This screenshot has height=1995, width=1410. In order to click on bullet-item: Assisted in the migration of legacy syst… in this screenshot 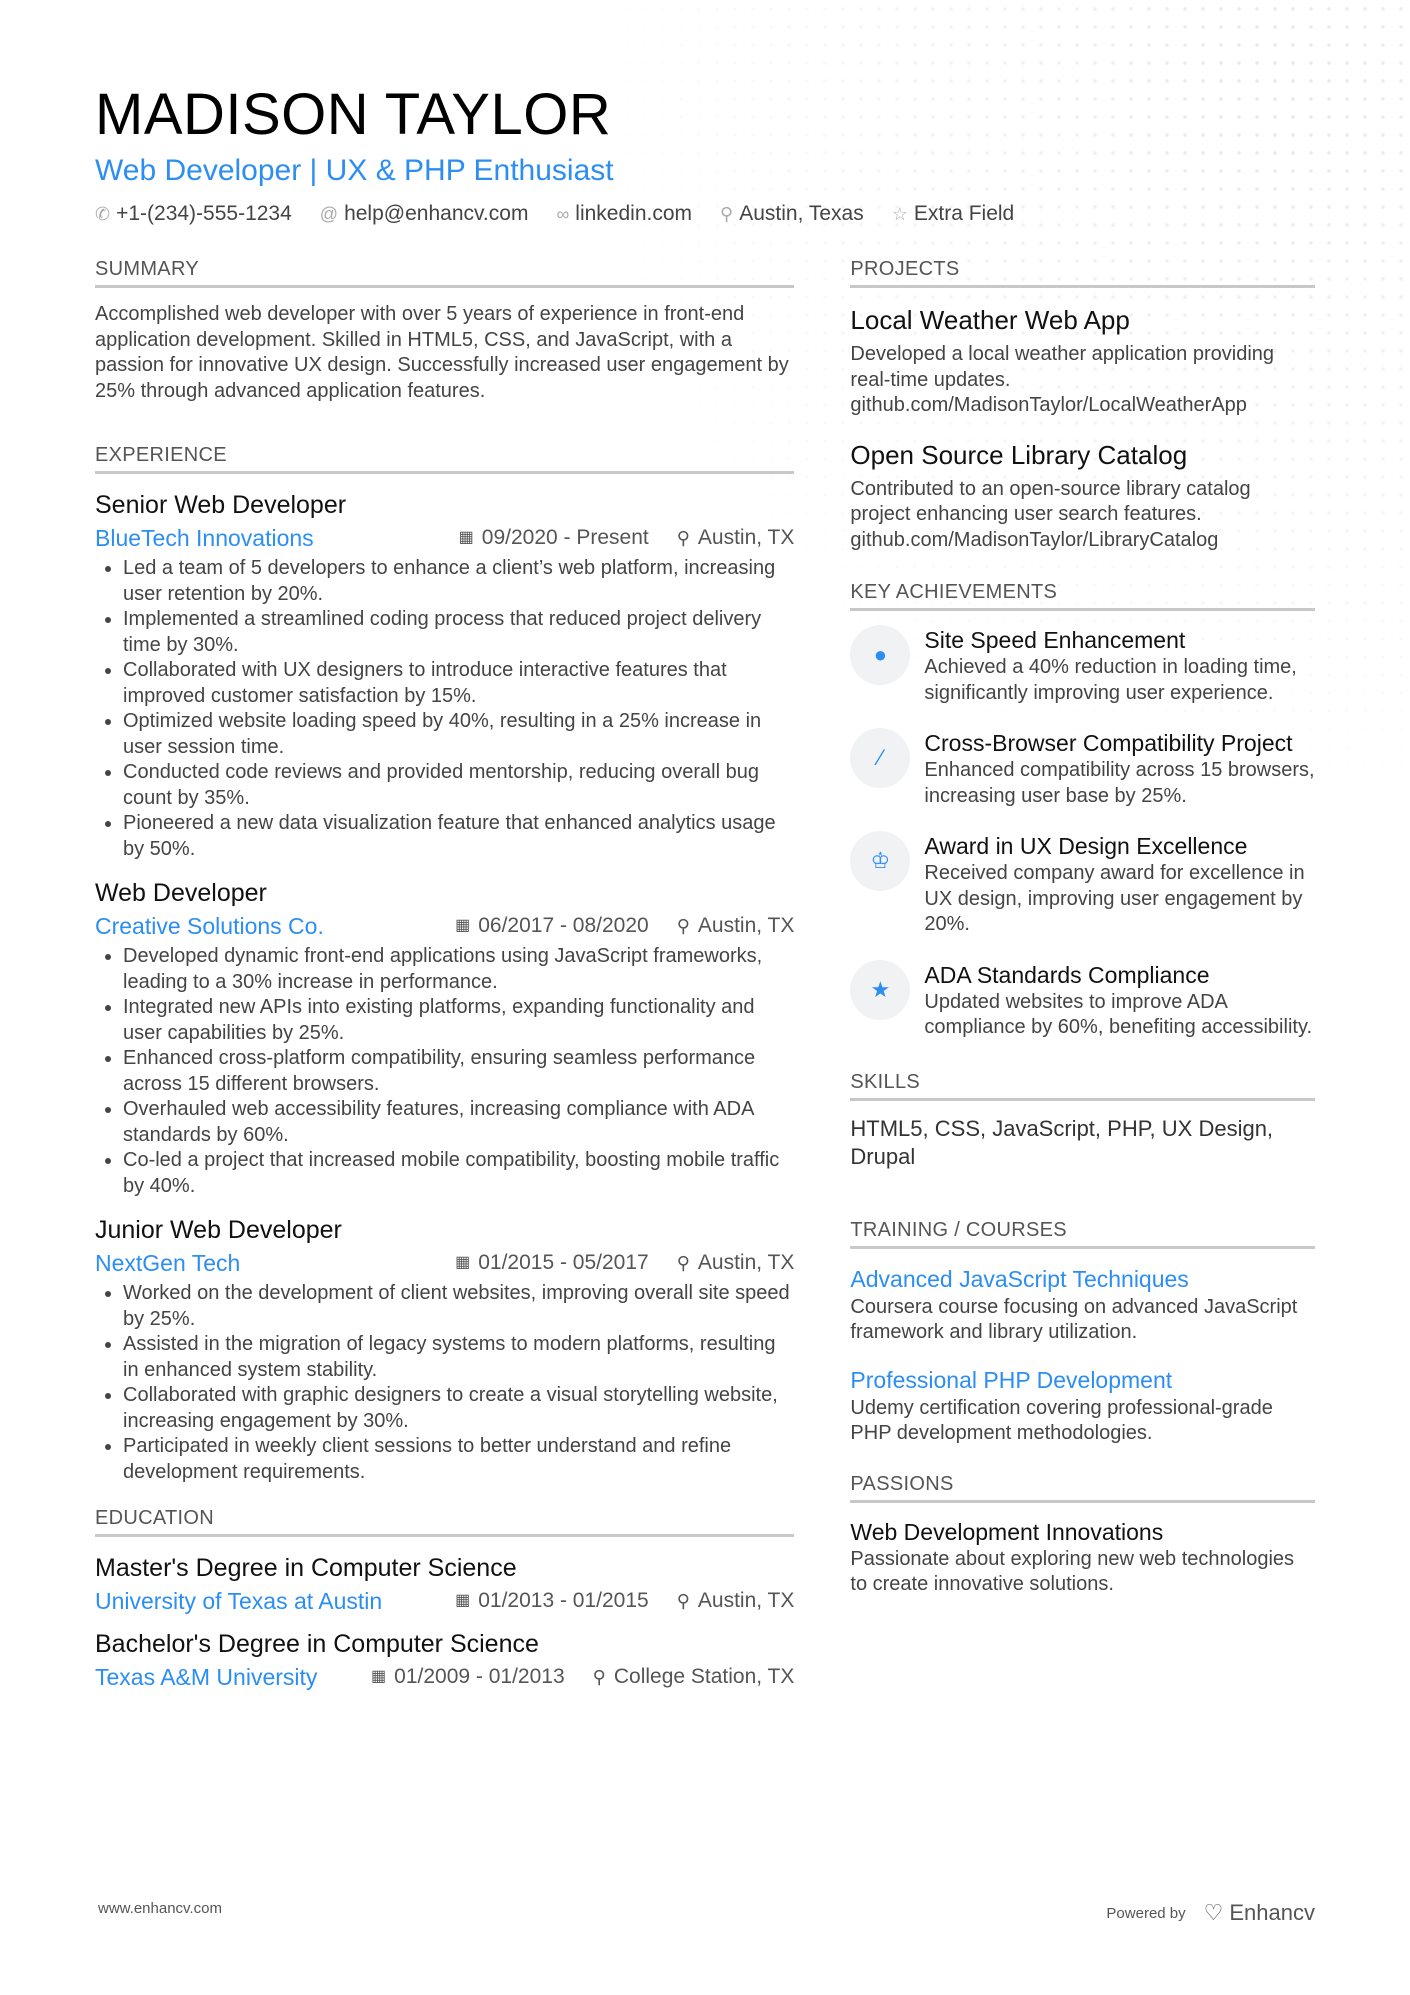, I will do `click(458, 1357)`.